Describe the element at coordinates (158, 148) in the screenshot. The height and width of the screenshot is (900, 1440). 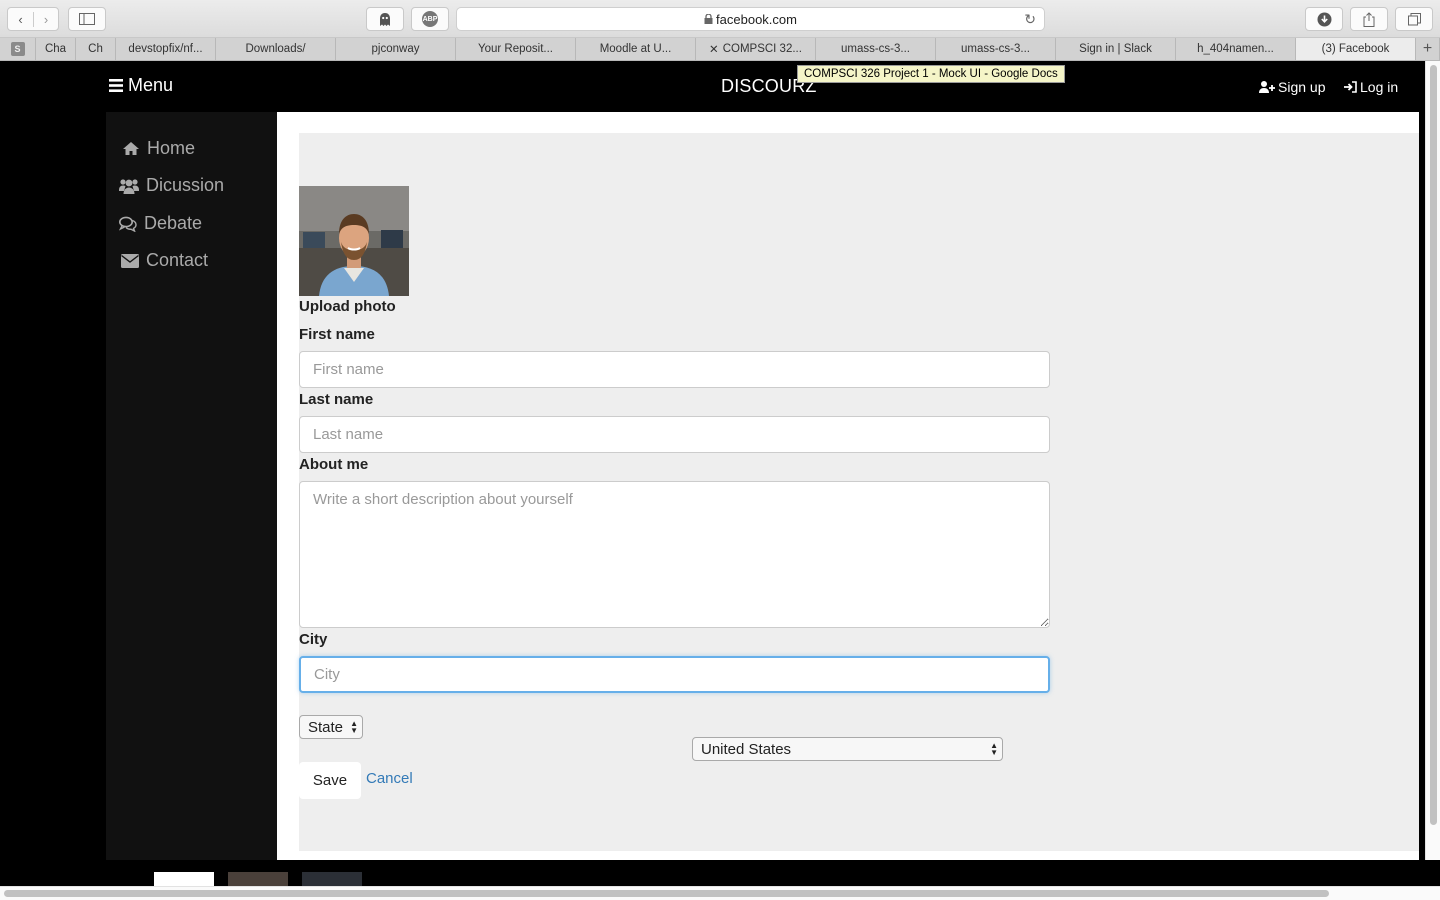
I see `sidebar-item-home: Home` at that location.